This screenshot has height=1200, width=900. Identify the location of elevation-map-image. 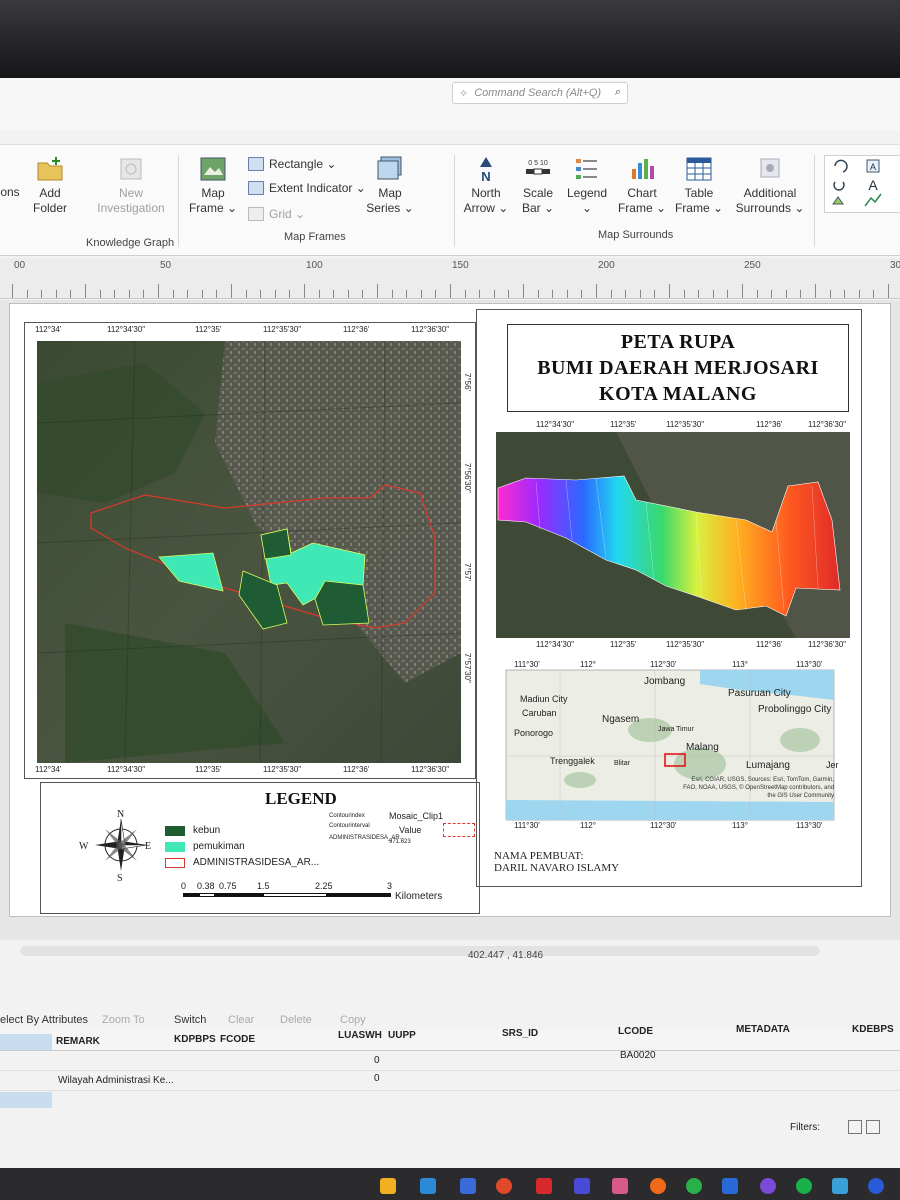
(673, 535).